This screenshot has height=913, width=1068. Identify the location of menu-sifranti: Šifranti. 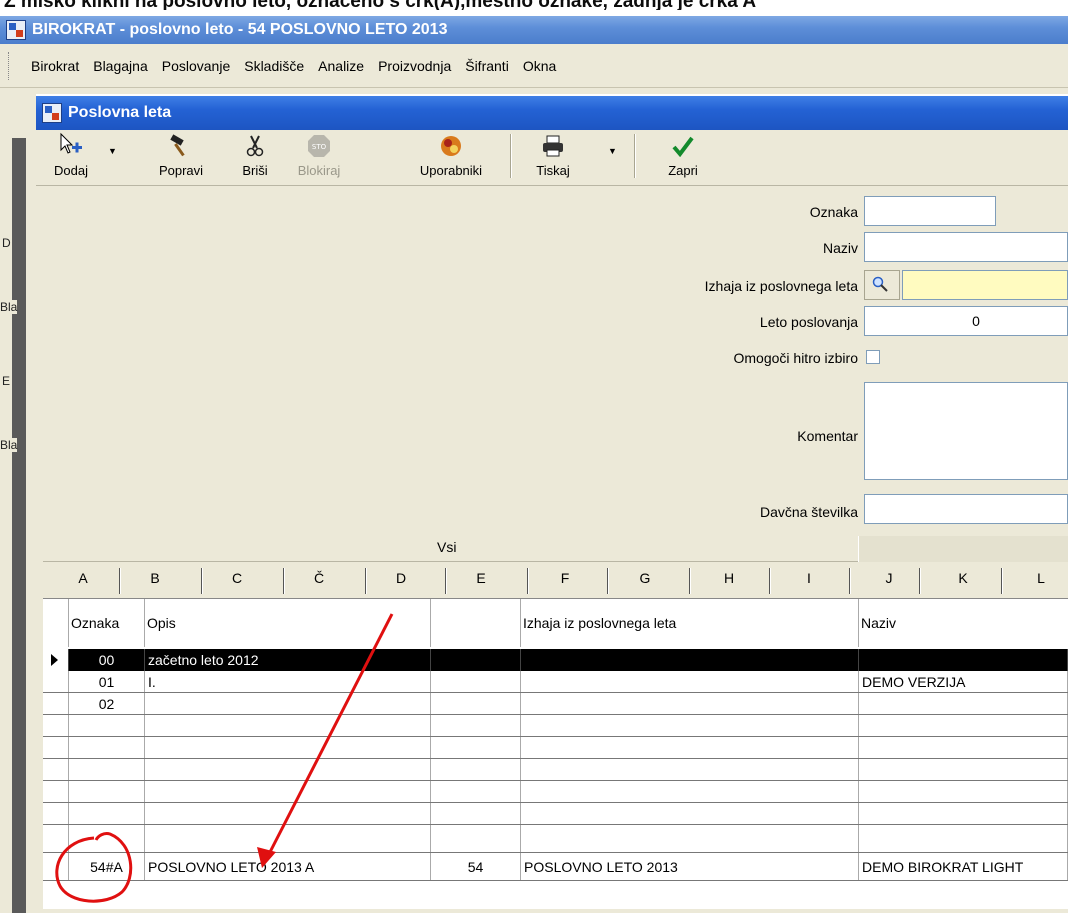
(487, 66).